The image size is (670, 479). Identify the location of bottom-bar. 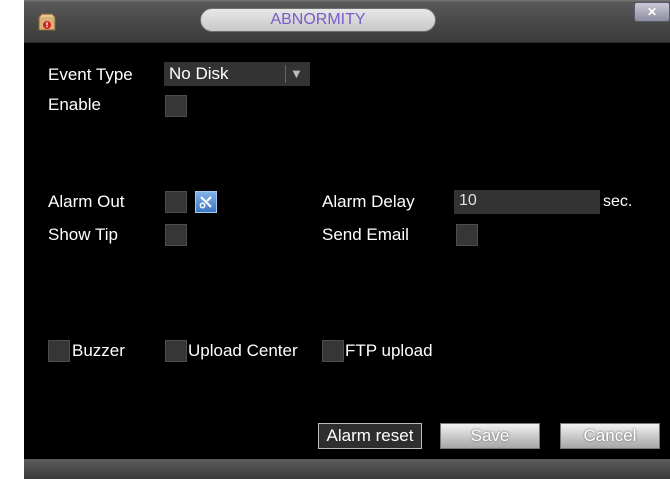
(347, 469).